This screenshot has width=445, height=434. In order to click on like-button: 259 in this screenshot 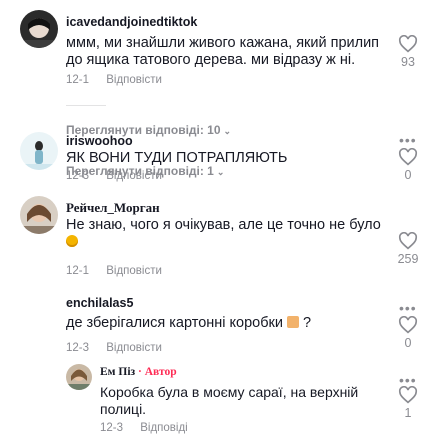, I will do `click(408, 249)`.